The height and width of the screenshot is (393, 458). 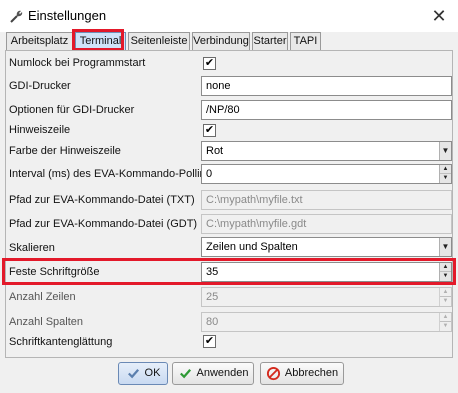 What do you see at coordinates (113, 174) in the screenshot?
I see `eva-interval-label: Interval (ms) des EVA-Kommando-Pollings` at bounding box center [113, 174].